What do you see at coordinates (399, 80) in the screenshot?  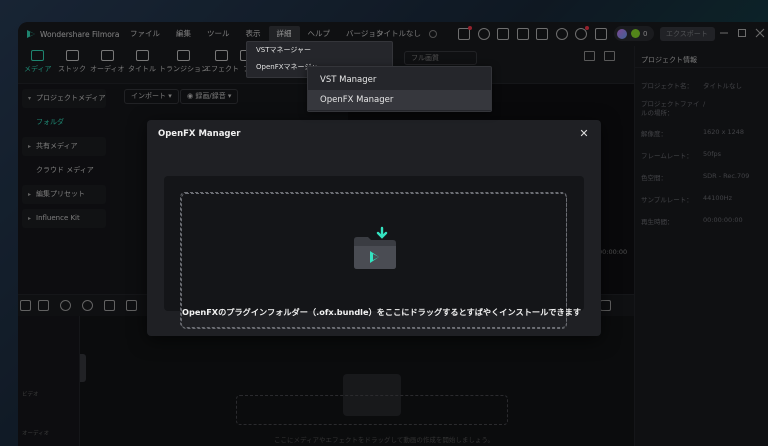 I see `submenu-item-vst-manager: VST Manager` at bounding box center [399, 80].